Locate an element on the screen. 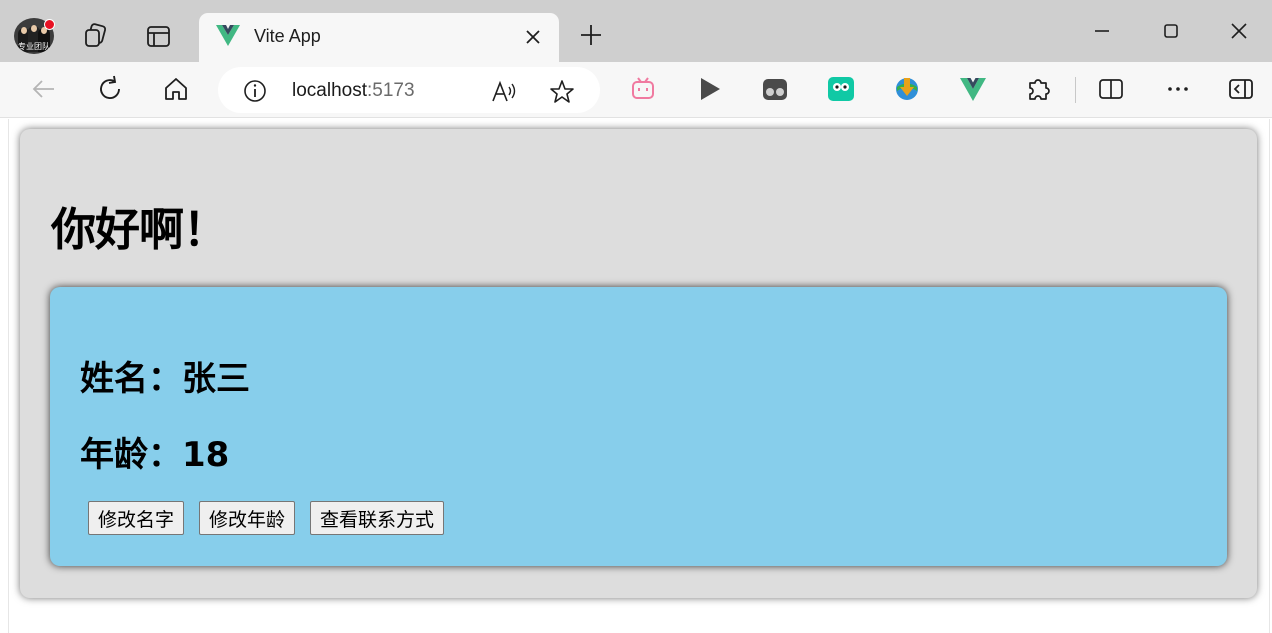  favorite-star-icon is located at coordinates (562, 92).